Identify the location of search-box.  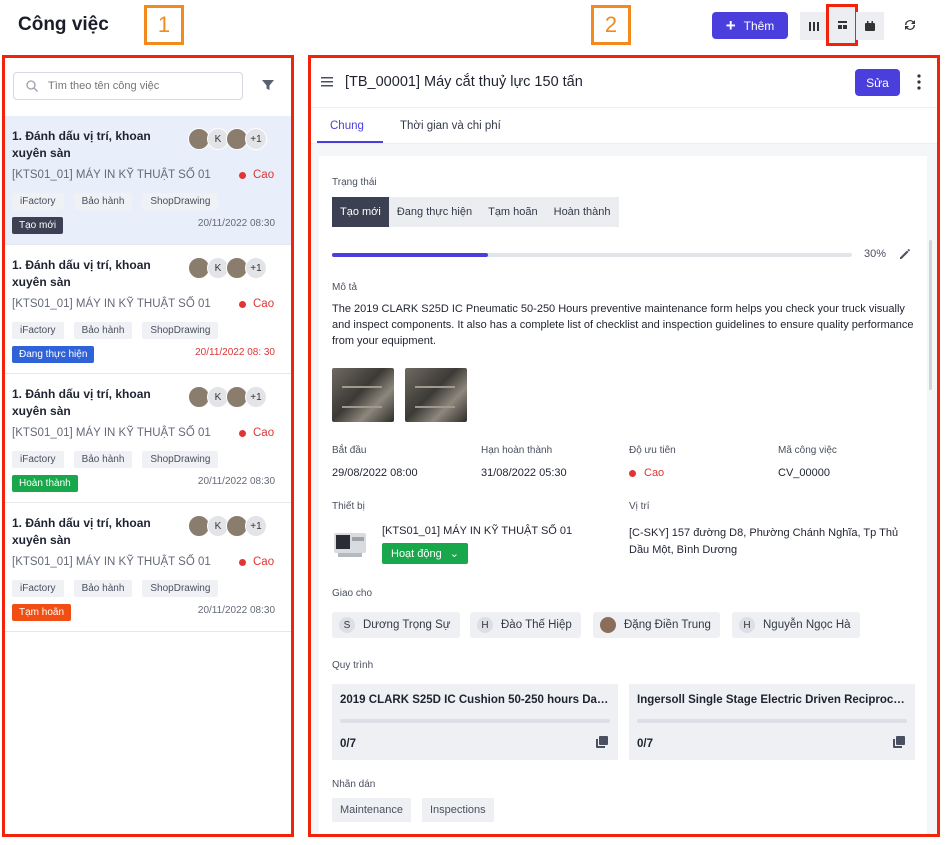
(128, 86).